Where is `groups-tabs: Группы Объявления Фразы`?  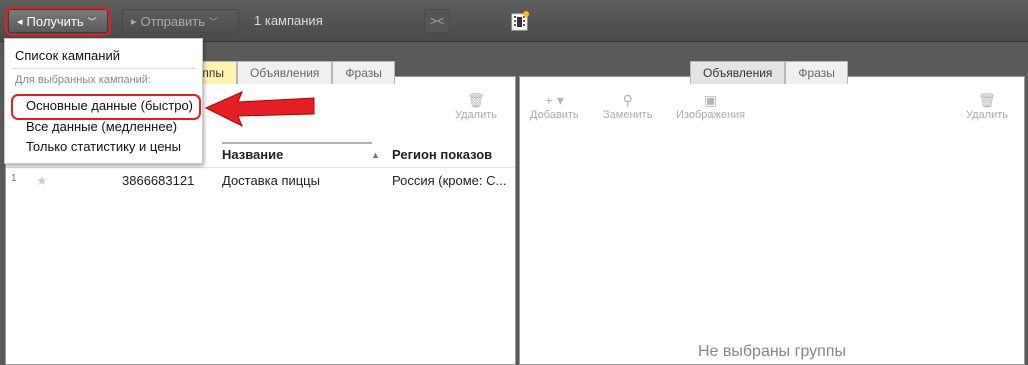
groups-tabs: Группы Объявления Фразы is located at coordinates (283, 72).